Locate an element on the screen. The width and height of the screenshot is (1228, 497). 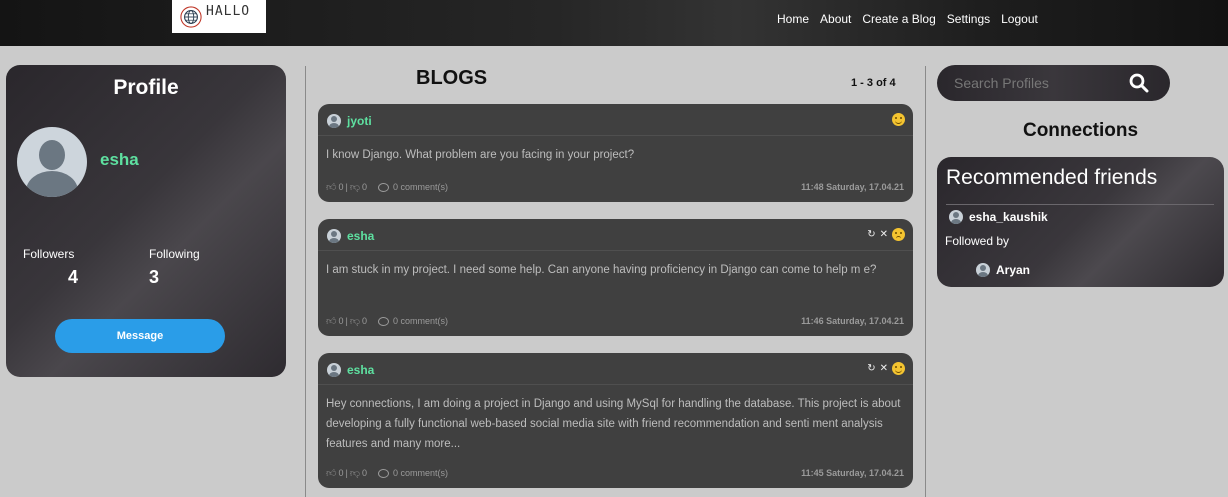
nav-about-link: About is located at coordinates (835, 19).